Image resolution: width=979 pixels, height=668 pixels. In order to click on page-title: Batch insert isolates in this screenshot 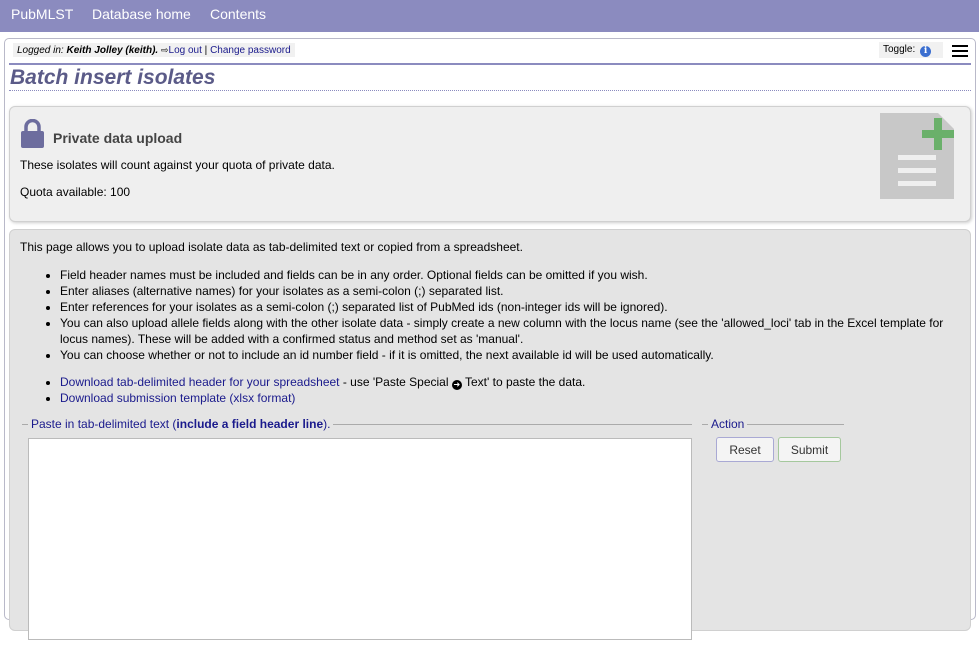, I will do `click(113, 77)`.